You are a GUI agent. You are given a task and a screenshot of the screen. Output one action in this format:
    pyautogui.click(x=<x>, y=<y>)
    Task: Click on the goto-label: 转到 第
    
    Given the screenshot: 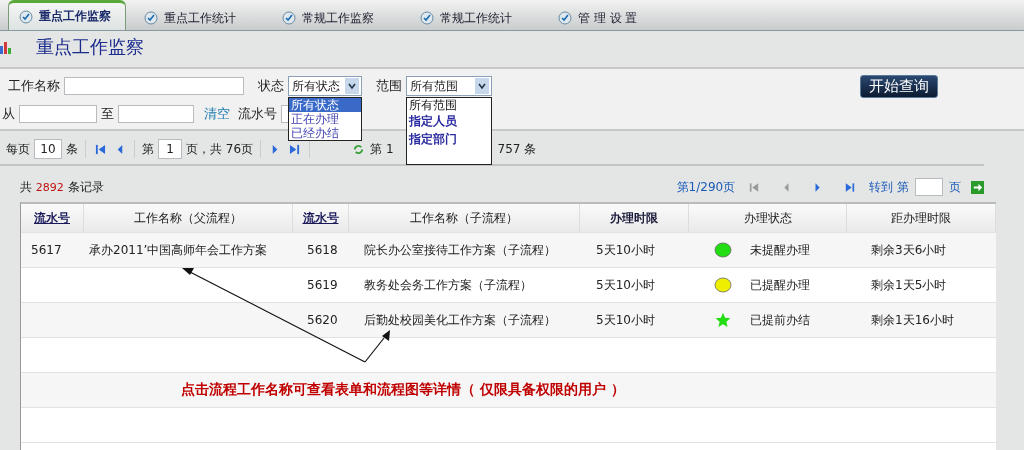 What is the action you would take?
    pyautogui.click(x=889, y=187)
    